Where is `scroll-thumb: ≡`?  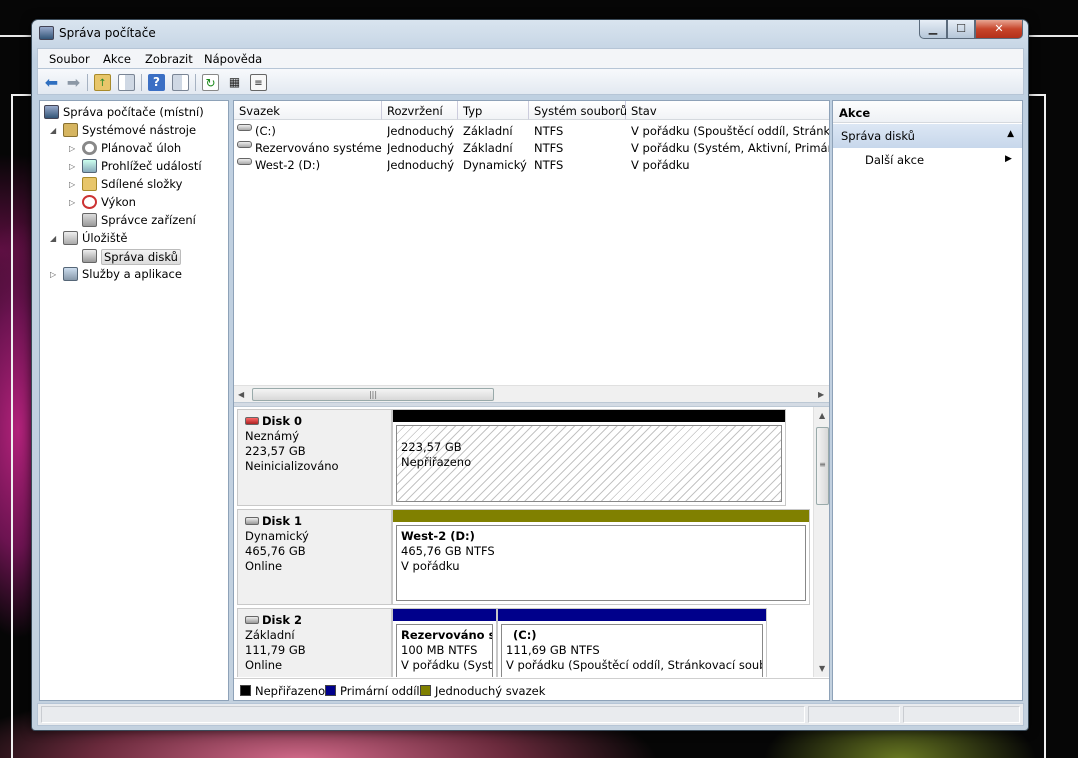 scroll-thumb: ≡ is located at coordinates (822, 466).